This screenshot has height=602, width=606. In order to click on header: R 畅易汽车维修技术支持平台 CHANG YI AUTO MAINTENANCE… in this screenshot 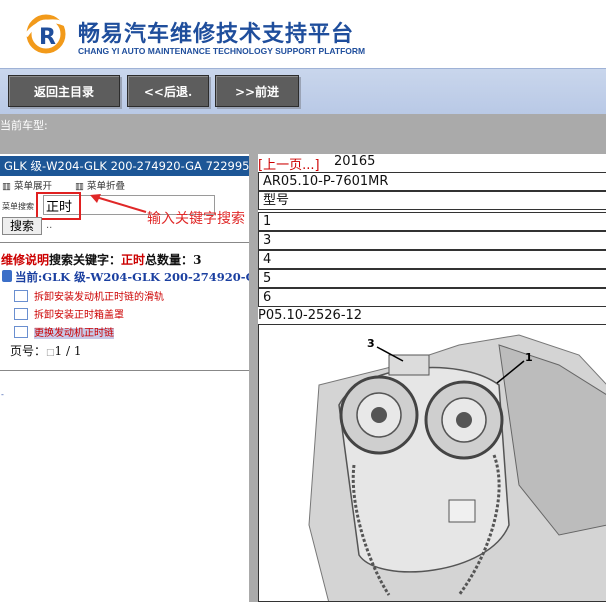, I will do `click(303, 34)`.